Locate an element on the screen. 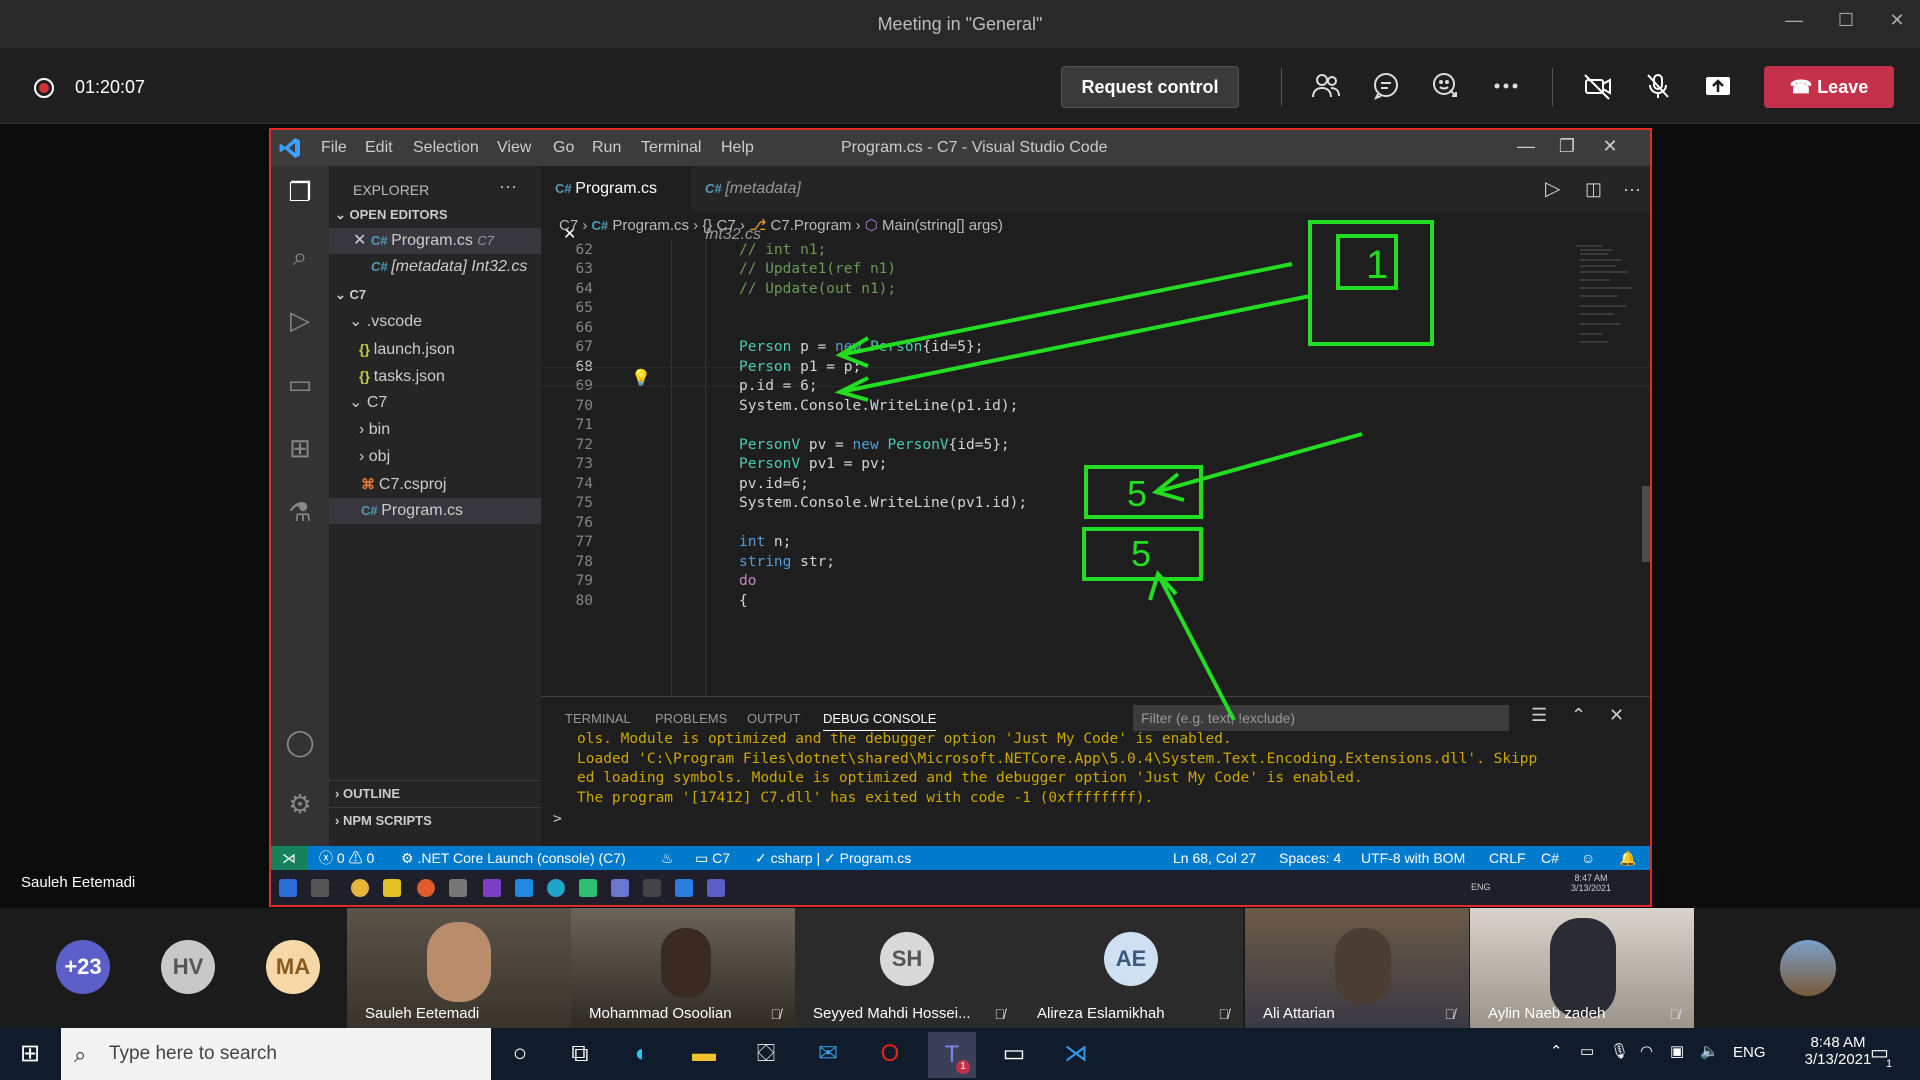 Image resolution: width=1920 pixels, height=1080 pixels. participant-tile: Ali Attarian 🎙̸ is located at coordinates (1357, 968).